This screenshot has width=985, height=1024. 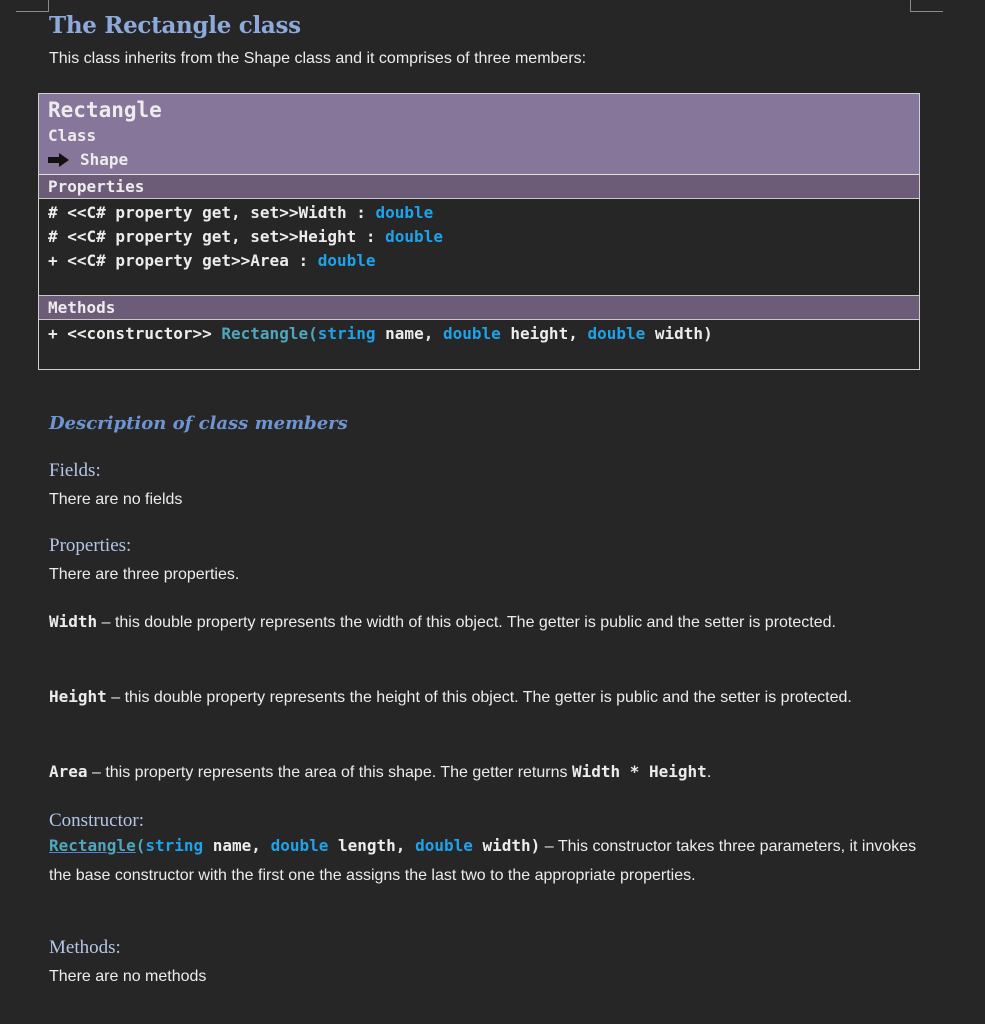 What do you see at coordinates (144, 574) in the screenshot?
I see `properties-text: There are three properties.` at bounding box center [144, 574].